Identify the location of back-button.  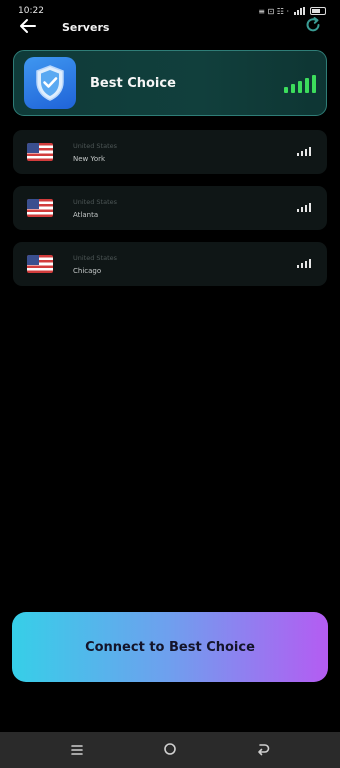
(28, 27).